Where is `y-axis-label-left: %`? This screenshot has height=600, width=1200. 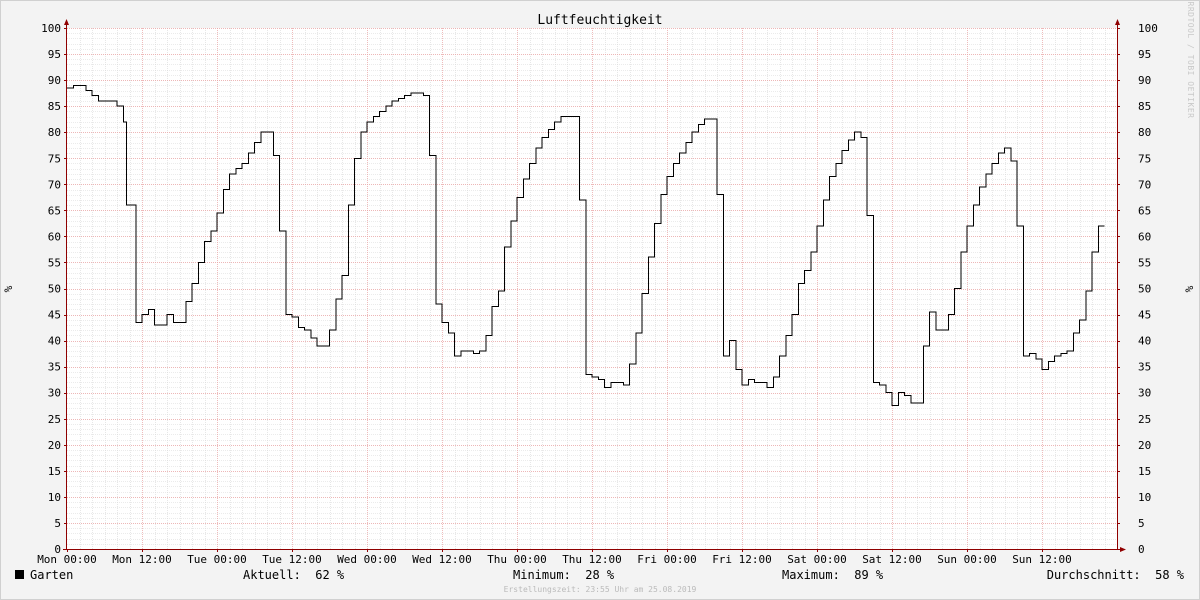 y-axis-label-left: % is located at coordinates (8, 288).